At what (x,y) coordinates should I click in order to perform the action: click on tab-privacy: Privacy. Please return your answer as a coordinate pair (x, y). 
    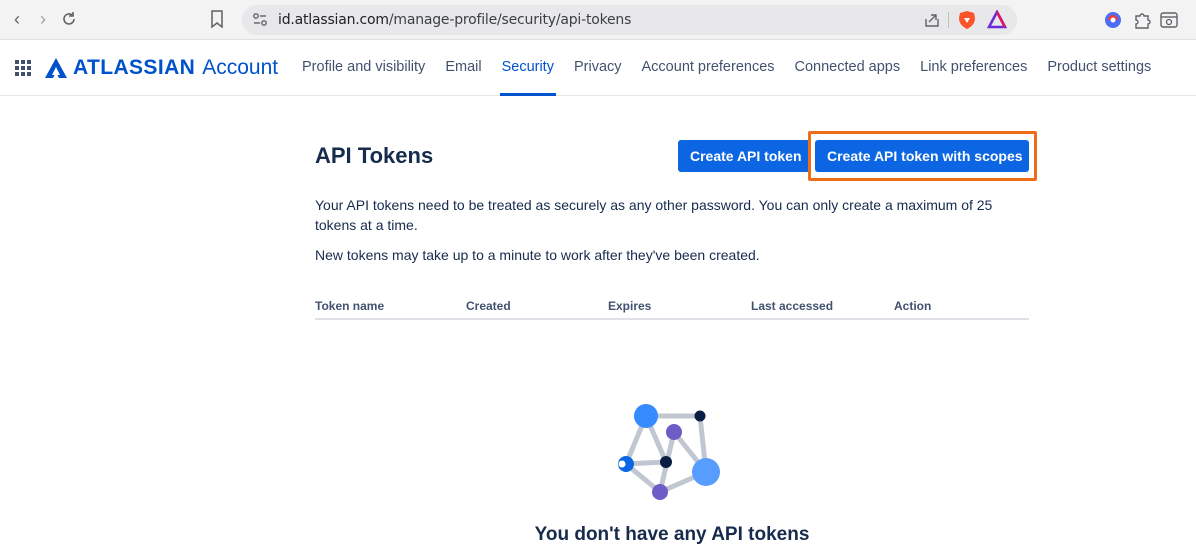
    Looking at the image, I should click on (598, 68).